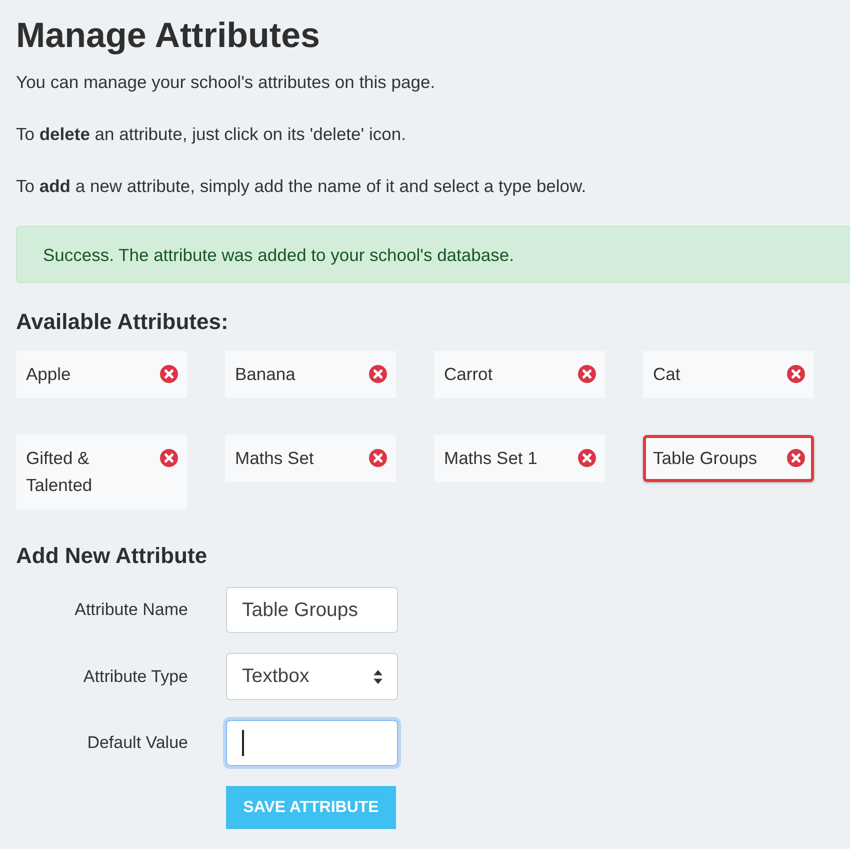 The height and width of the screenshot is (849, 850). Describe the element at coordinates (243, 743) in the screenshot. I see `text-cursor-icon` at that location.